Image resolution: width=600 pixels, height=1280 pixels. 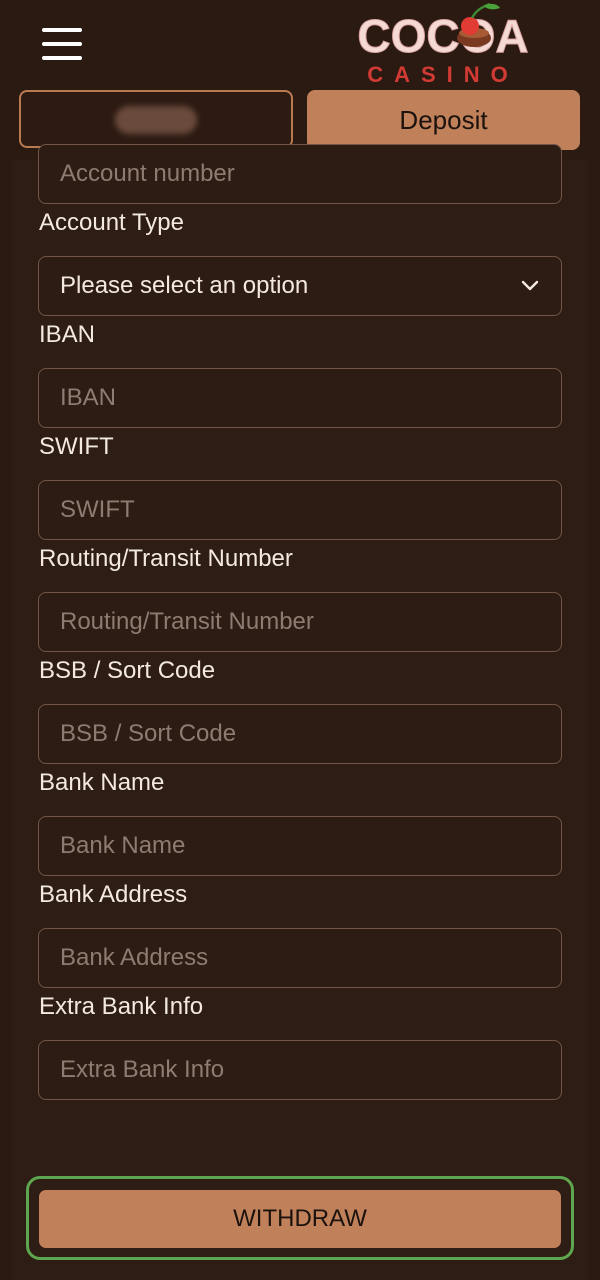 I want to click on extra-bank-info-input: Extra Bank Info, so click(x=300, y=1070).